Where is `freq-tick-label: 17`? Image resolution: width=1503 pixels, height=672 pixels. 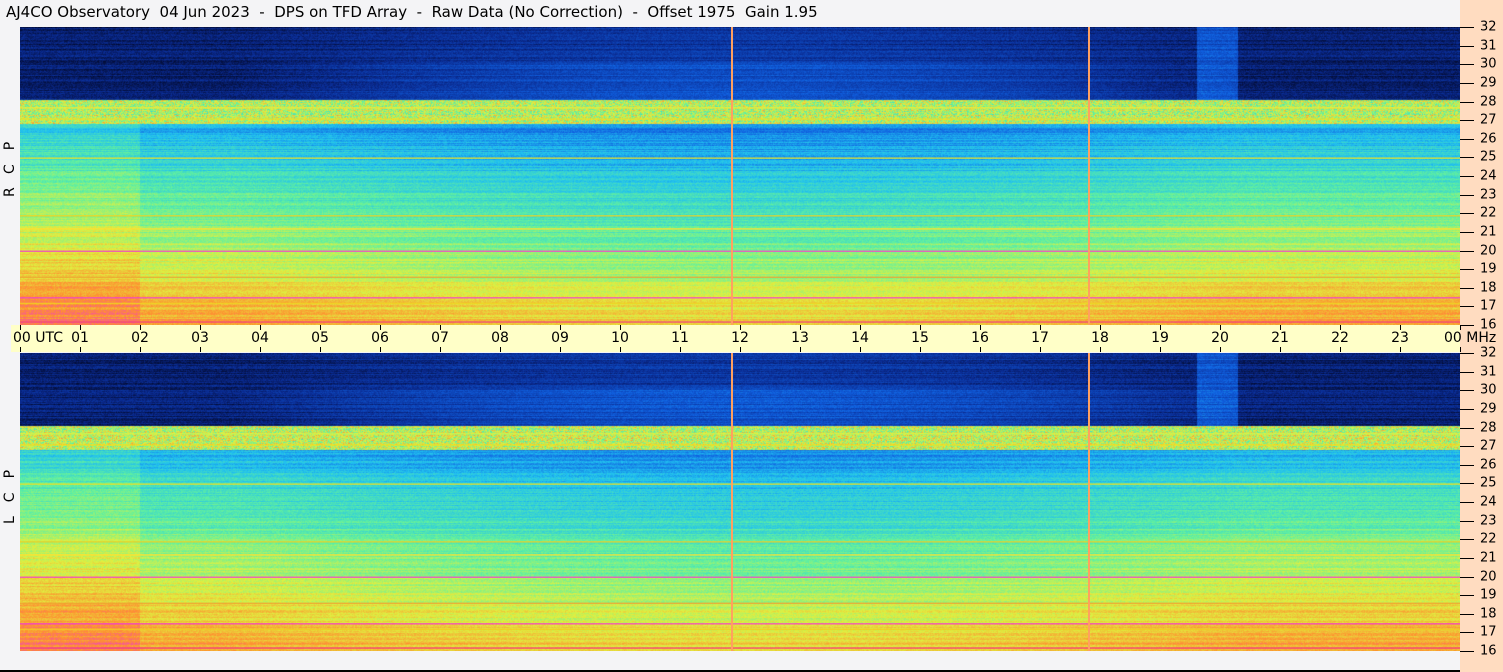
freq-tick-label: 17 is located at coordinates (1488, 306).